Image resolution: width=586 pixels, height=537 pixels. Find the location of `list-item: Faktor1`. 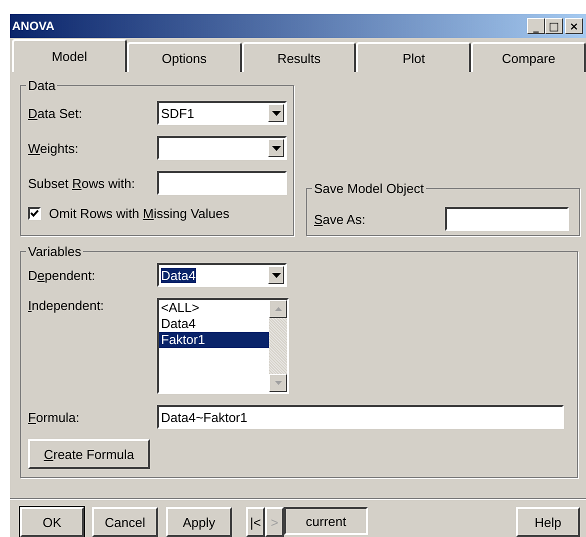

list-item: Faktor1 is located at coordinates (214, 340).